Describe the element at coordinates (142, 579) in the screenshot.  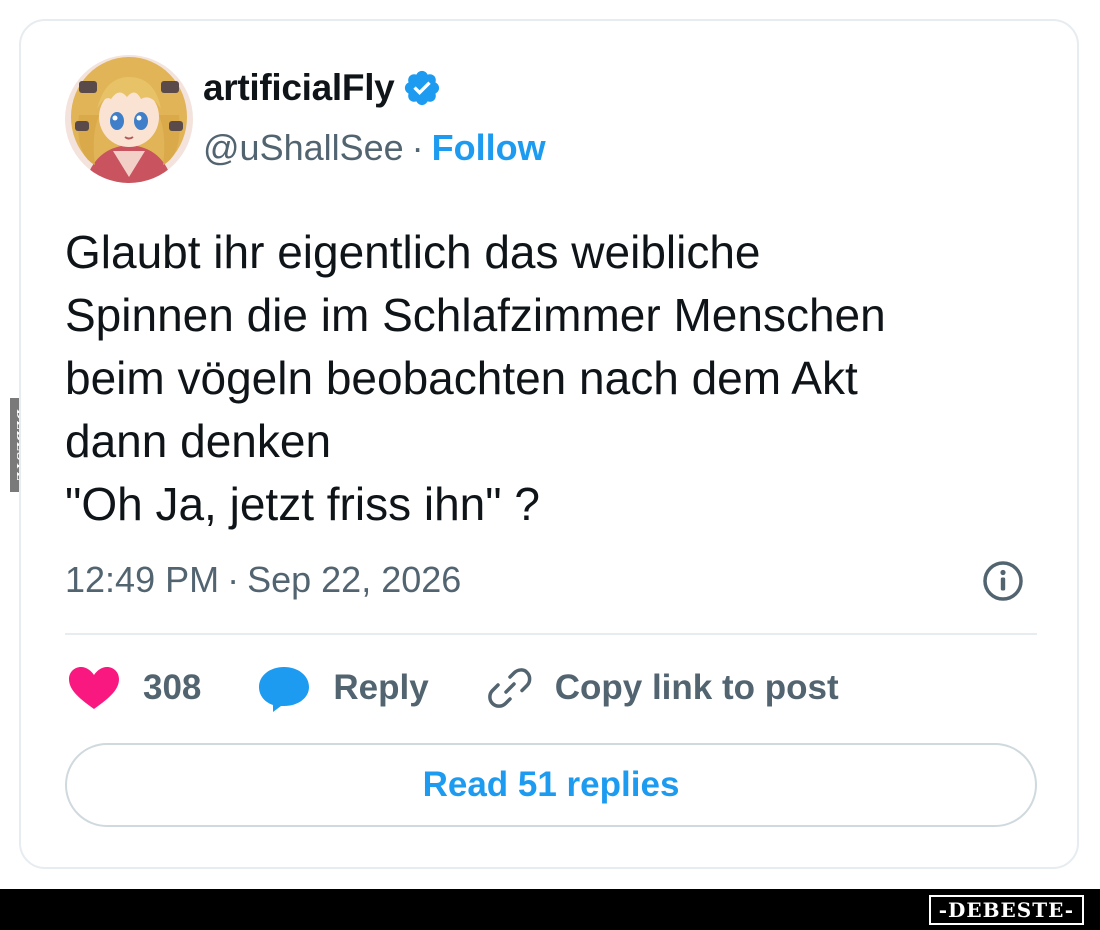
I see `timestamp-time: 12:49 PM` at that location.